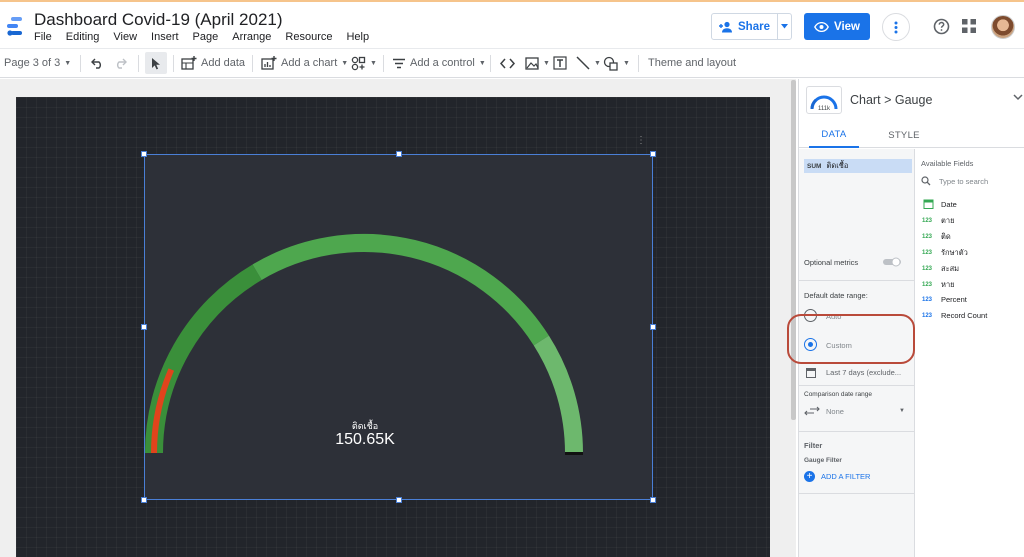 The width and height of the screenshot is (1024, 557). Describe the element at coordinates (954, 252) in the screenshot. I see `field-name: รักษาตัว` at that location.